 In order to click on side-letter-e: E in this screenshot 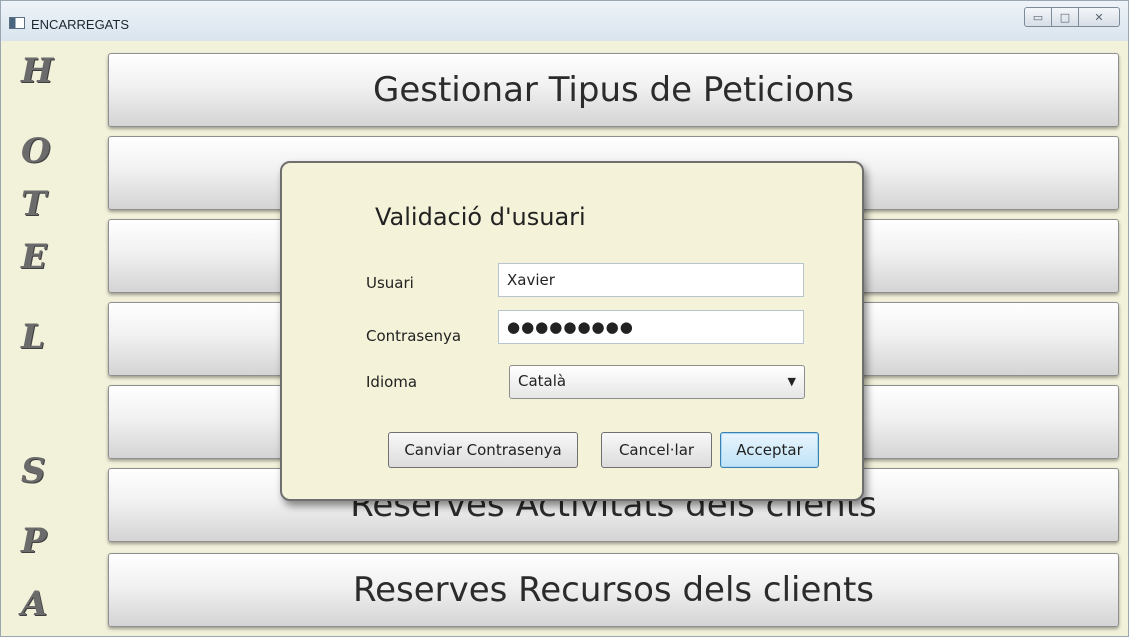, I will do `click(34, 257)`.